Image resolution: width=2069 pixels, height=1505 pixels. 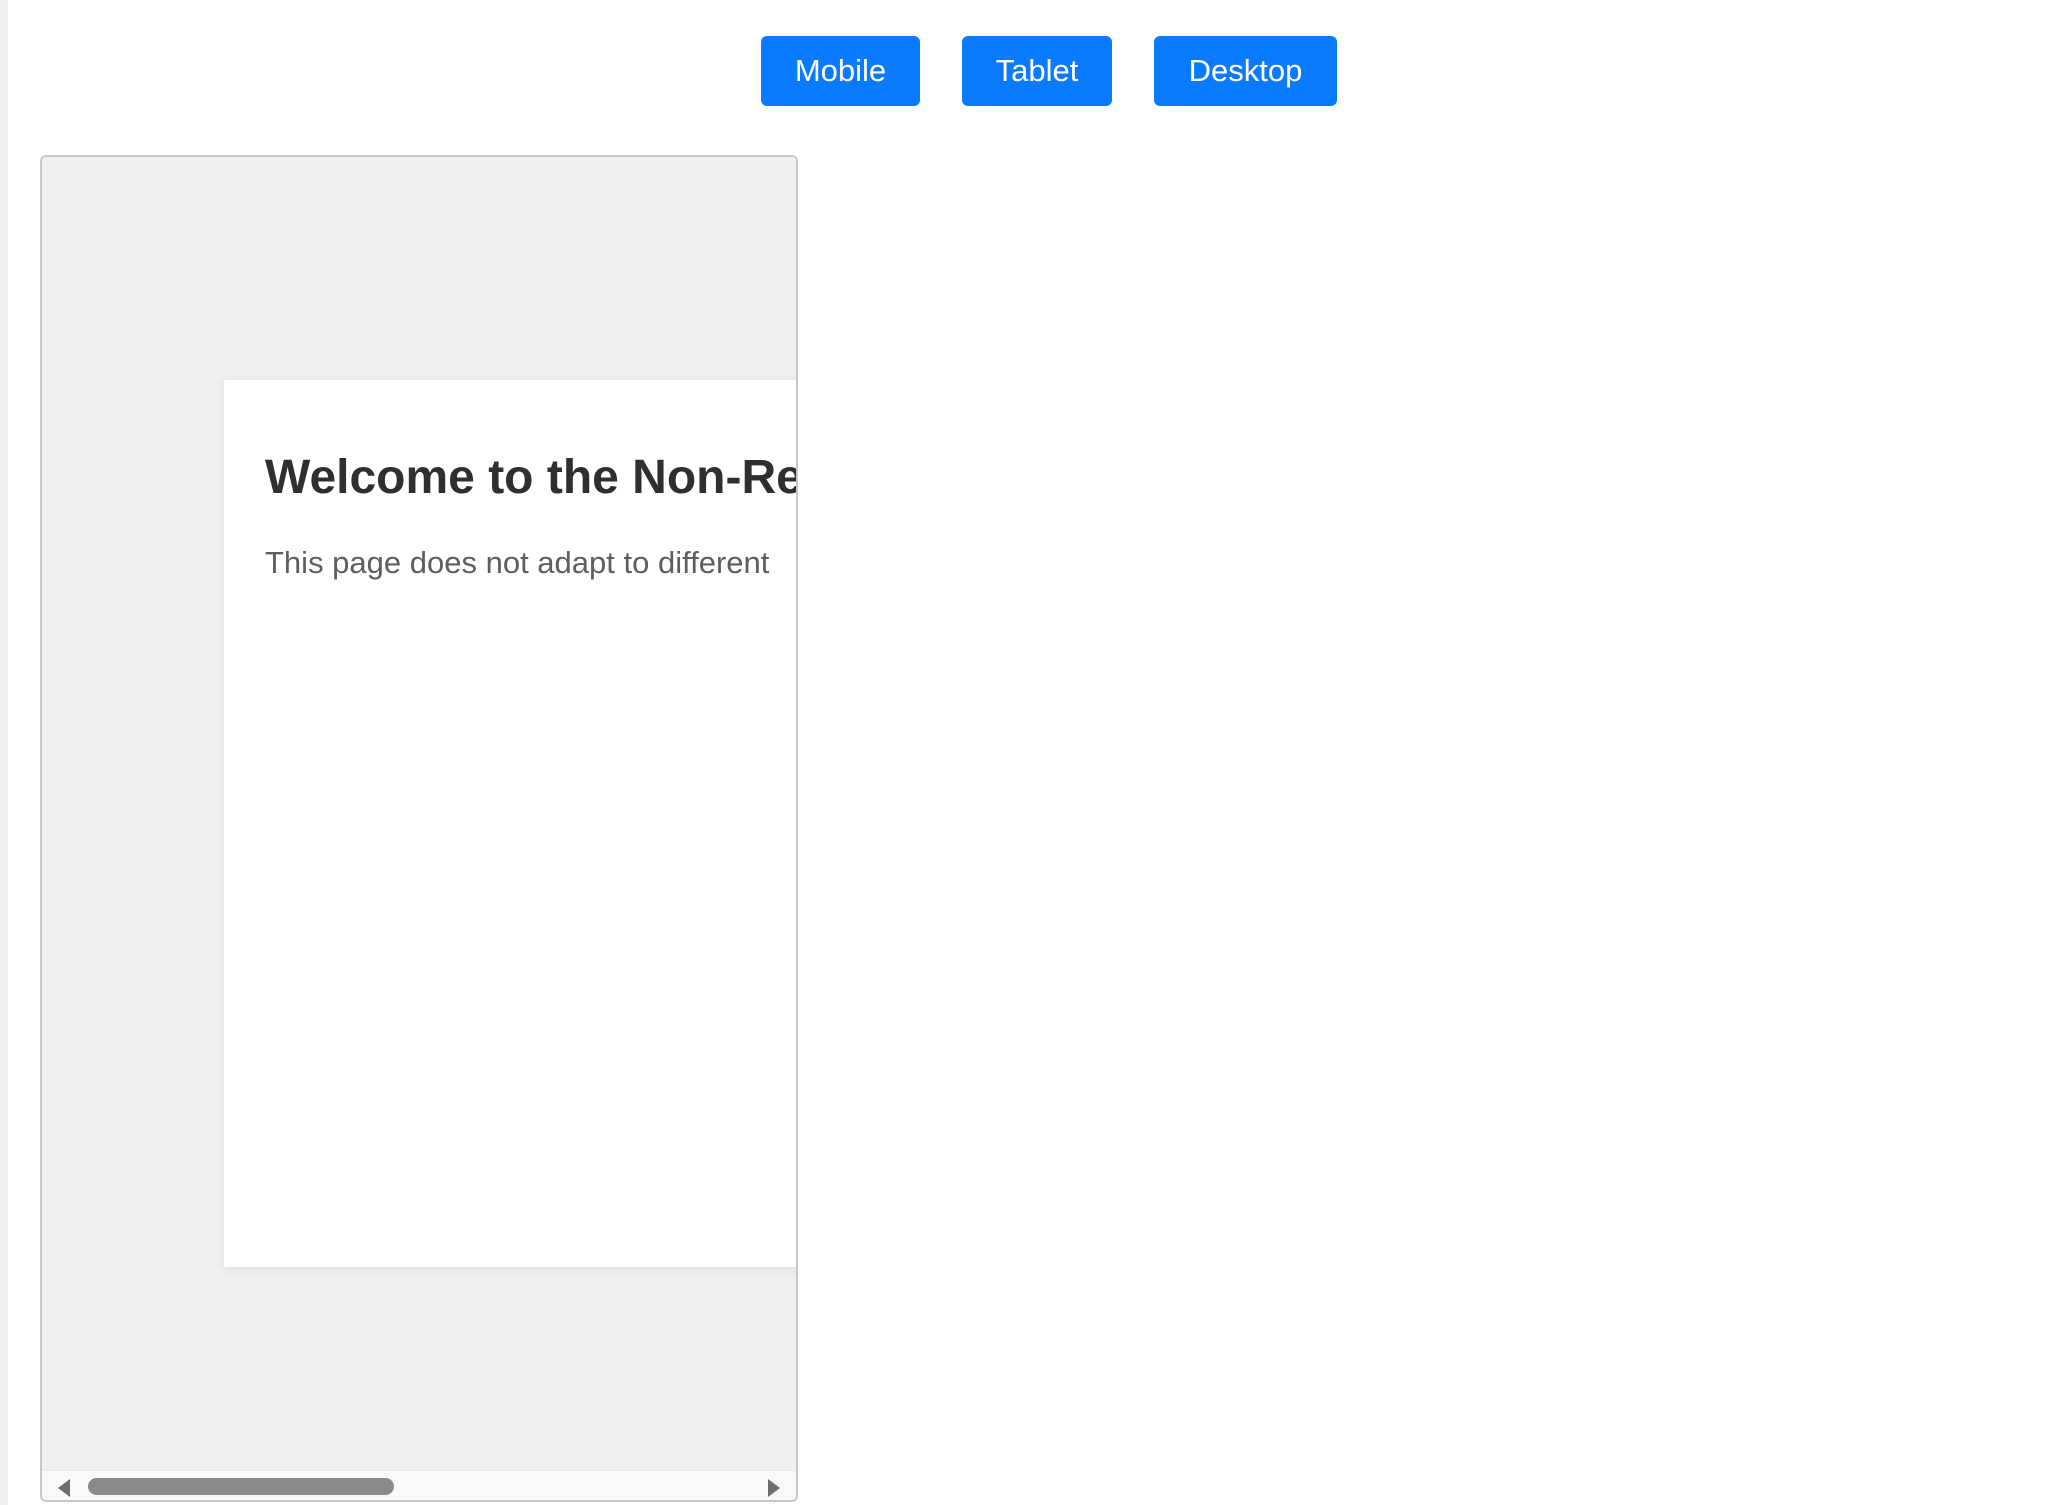 What do you see at coordinates (64, 1488) in the screenshot?
I see `scroll-left-arrow-icon` at bounding box center [64, 1488].